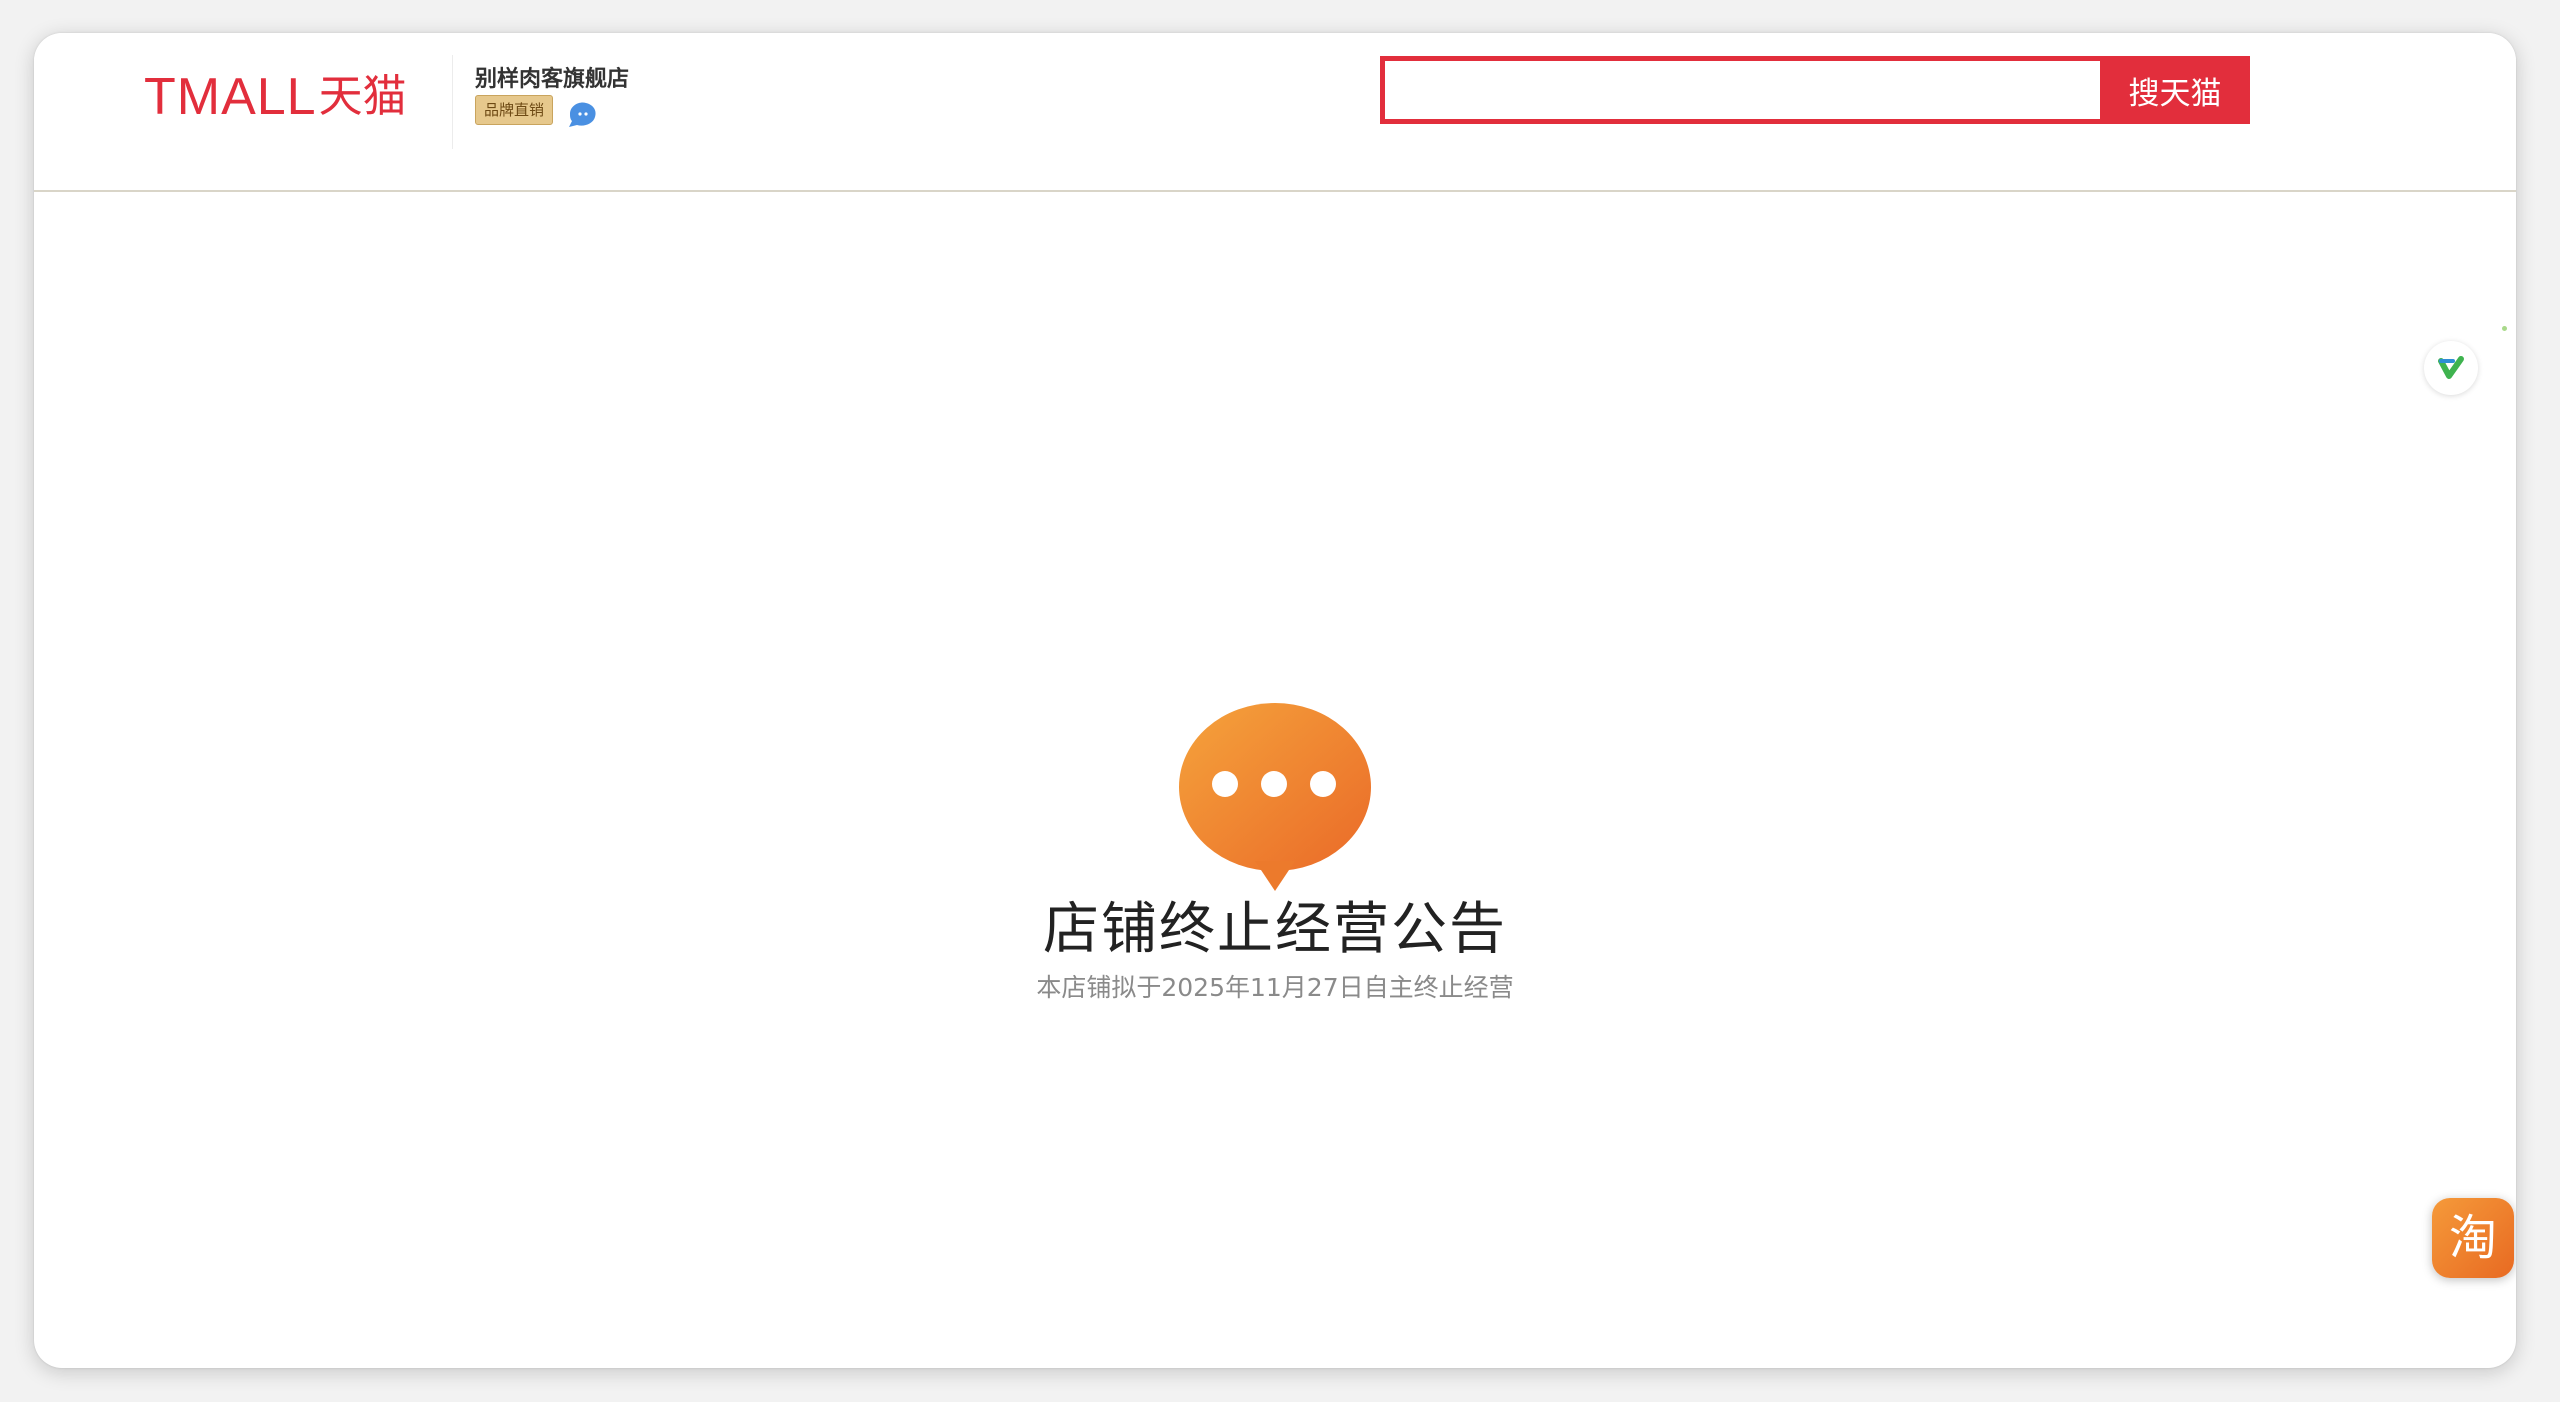 The image size is (2560, 1402). I want to click on status-dot, so click(2504, 328).